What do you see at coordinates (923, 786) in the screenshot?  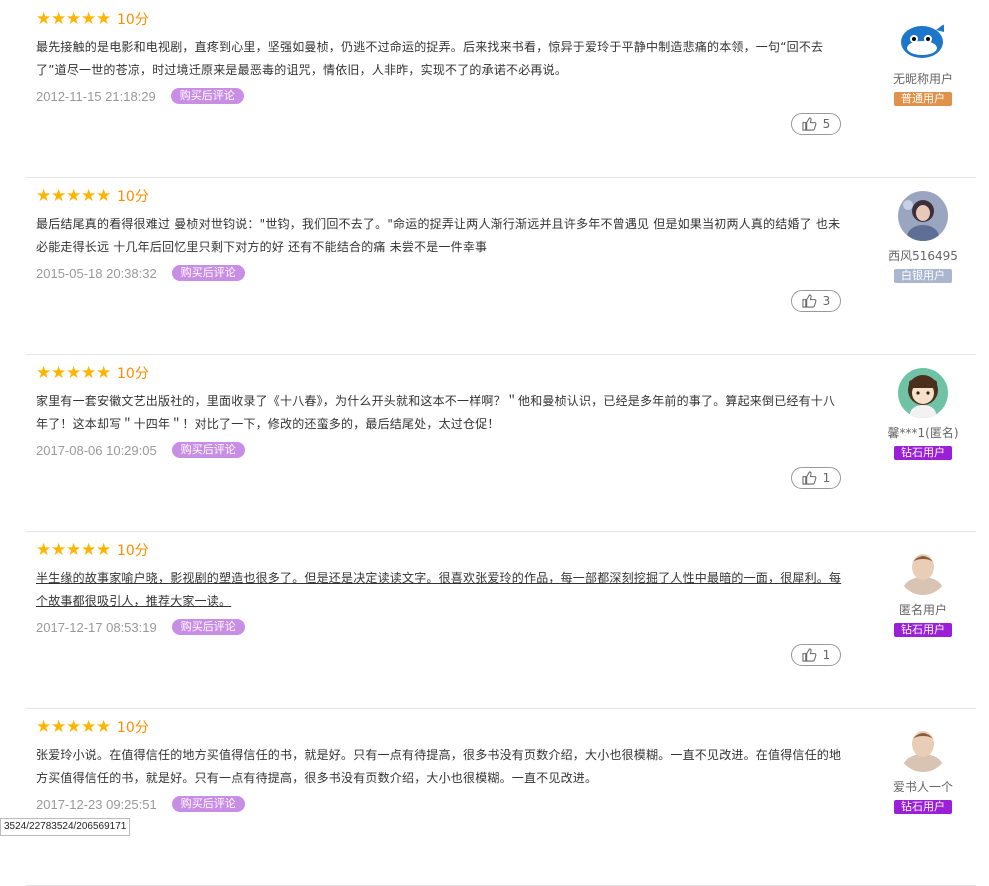 I see `username: 爱书人一个` at bounding box center [923, 786].